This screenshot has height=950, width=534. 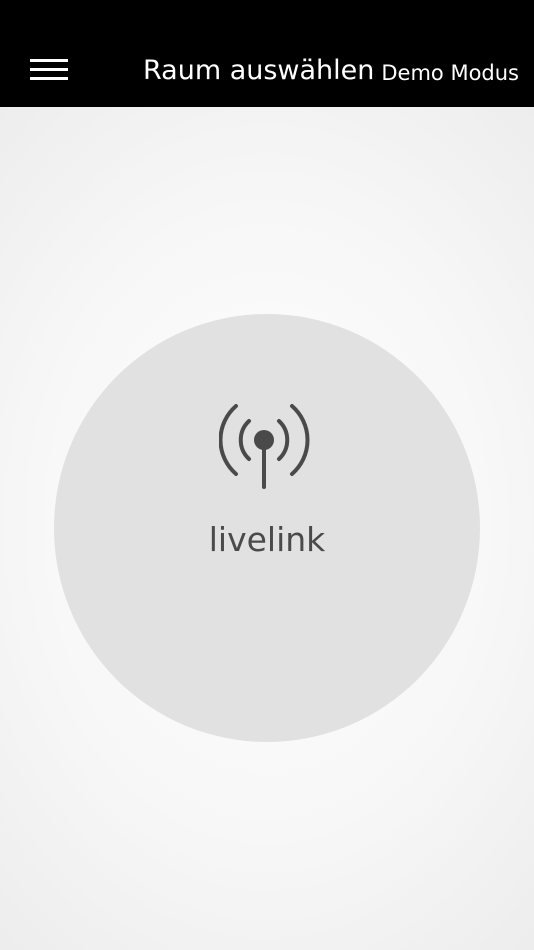 I want to click on top-bar: Raum auswählen Demo Modus, so click(x=267, y=53).